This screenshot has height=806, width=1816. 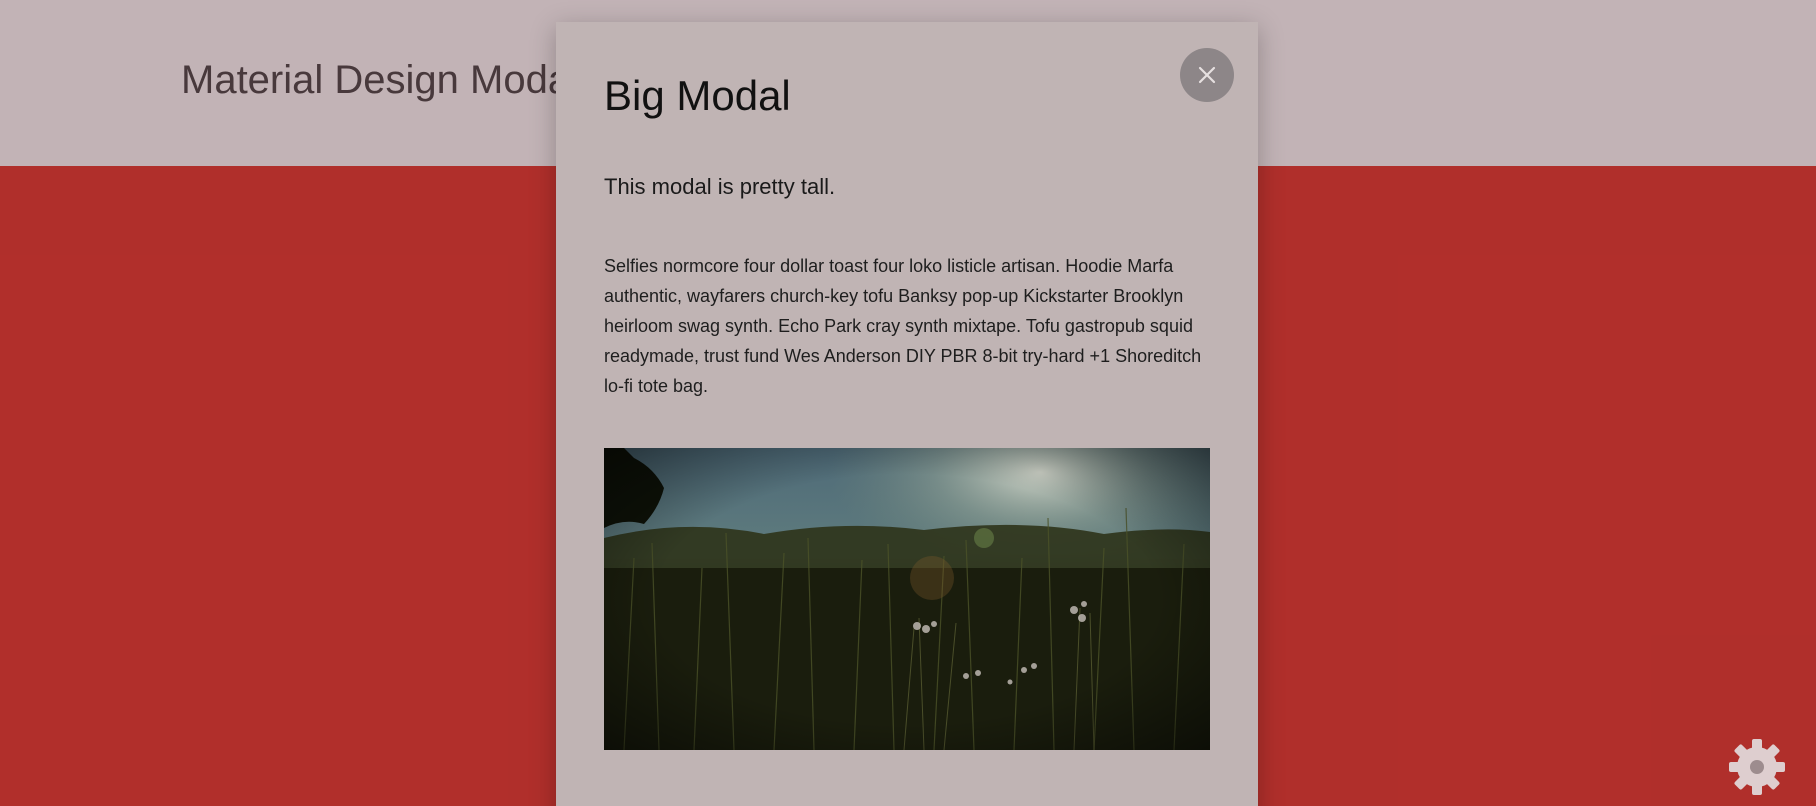 What do you see at coordinates (907, 599) in the screenshot?
I see `meadow-photo` at bounding box center [907, 599].